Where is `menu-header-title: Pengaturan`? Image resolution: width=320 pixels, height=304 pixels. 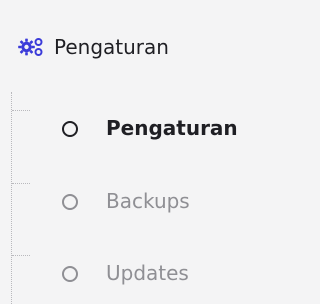
menu-header-title: Pengaturan is located at coordinates (111, 47).